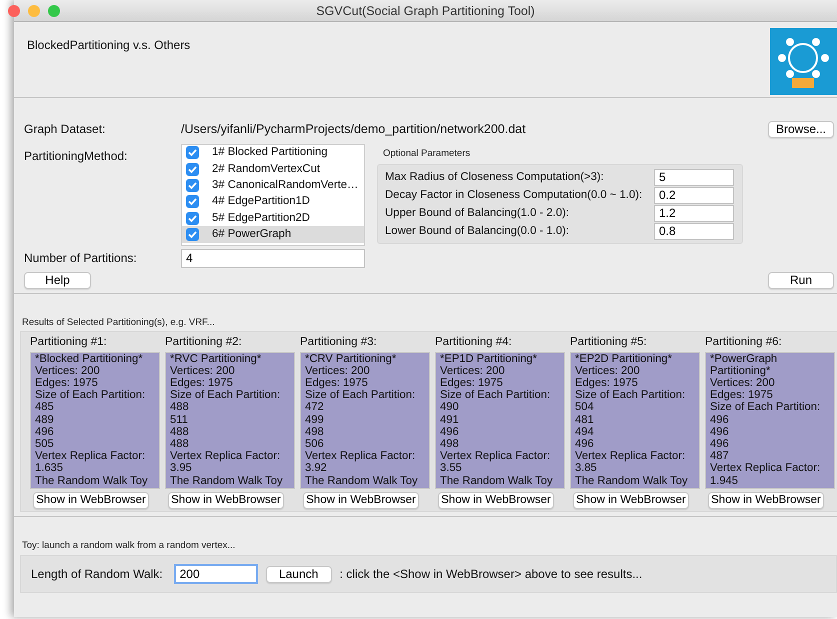  I want to click on partitions-field: 4, so click(273, 258).